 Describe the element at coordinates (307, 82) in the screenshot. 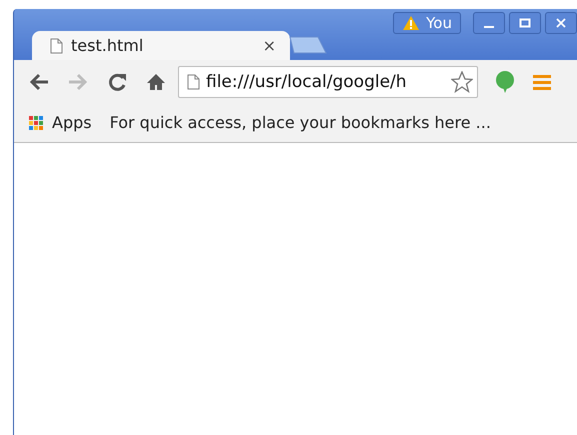

I see `url-text: file:///usr/local/google/h` at that location.